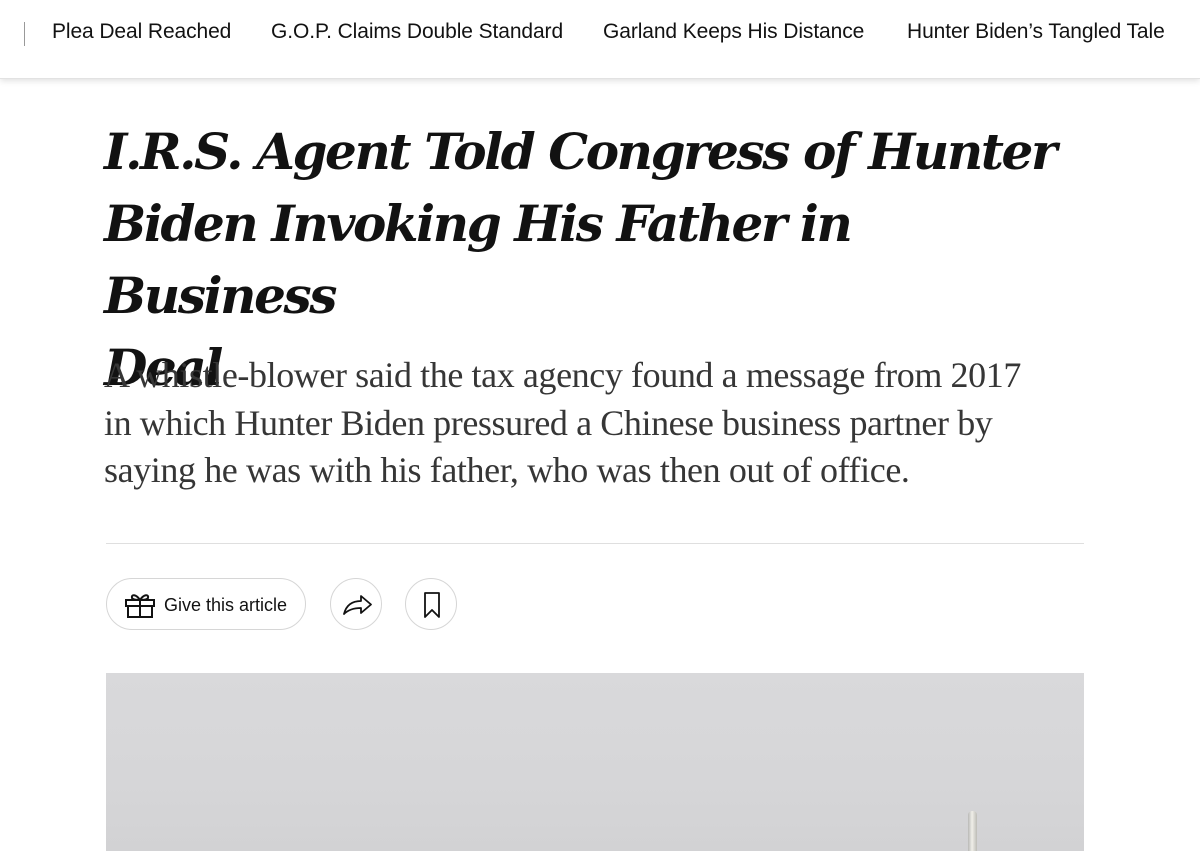 The height and width of the screenshot is (851, 1200). What do you see at coordinates (972, 831) in the screenshot?
I see `photo-pole-detail` at bounding box center [972, 831].